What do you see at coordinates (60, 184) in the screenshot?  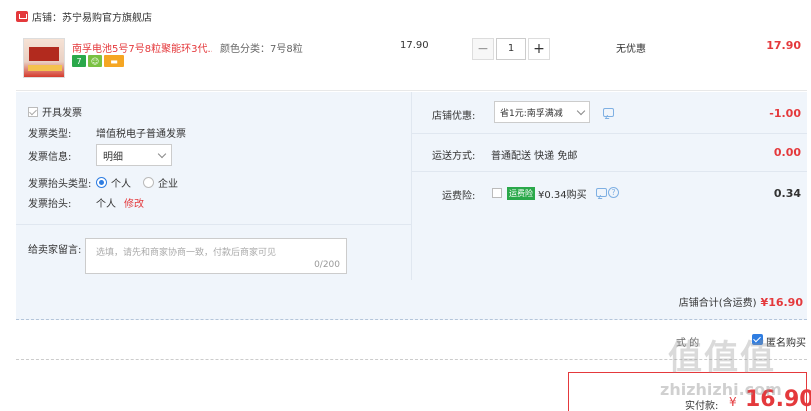 I see `invoice-header-type-label: 发票抬头类型:` at bounding box center [60, 184].